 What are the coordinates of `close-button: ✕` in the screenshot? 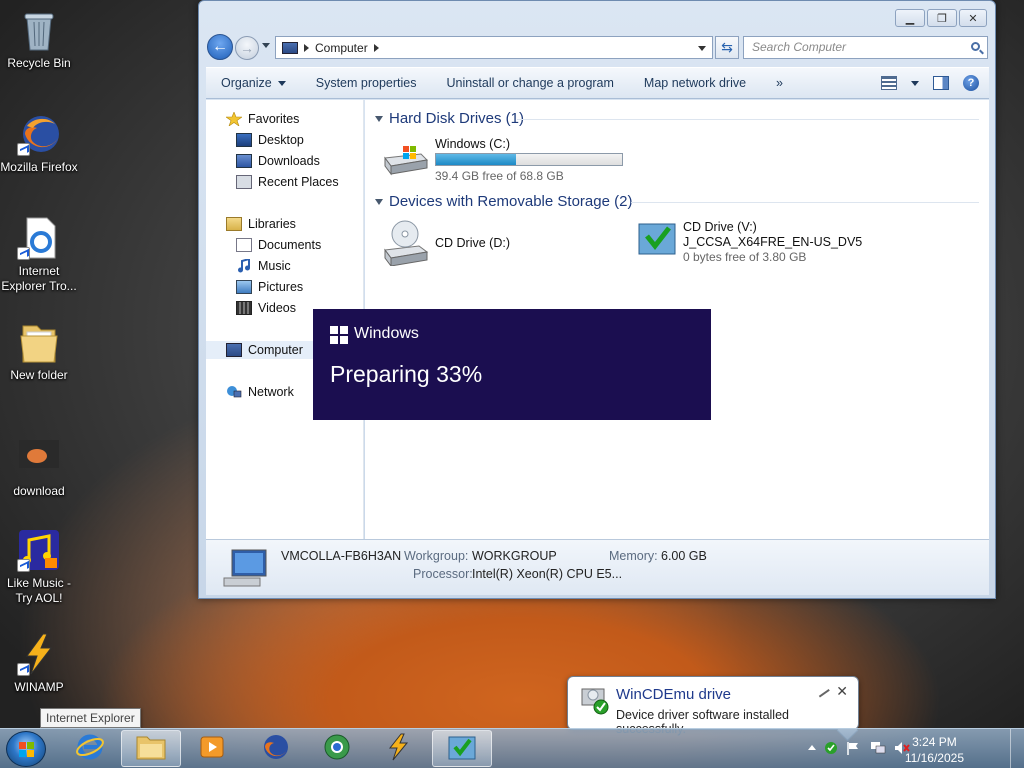 It's located at (973, 18).